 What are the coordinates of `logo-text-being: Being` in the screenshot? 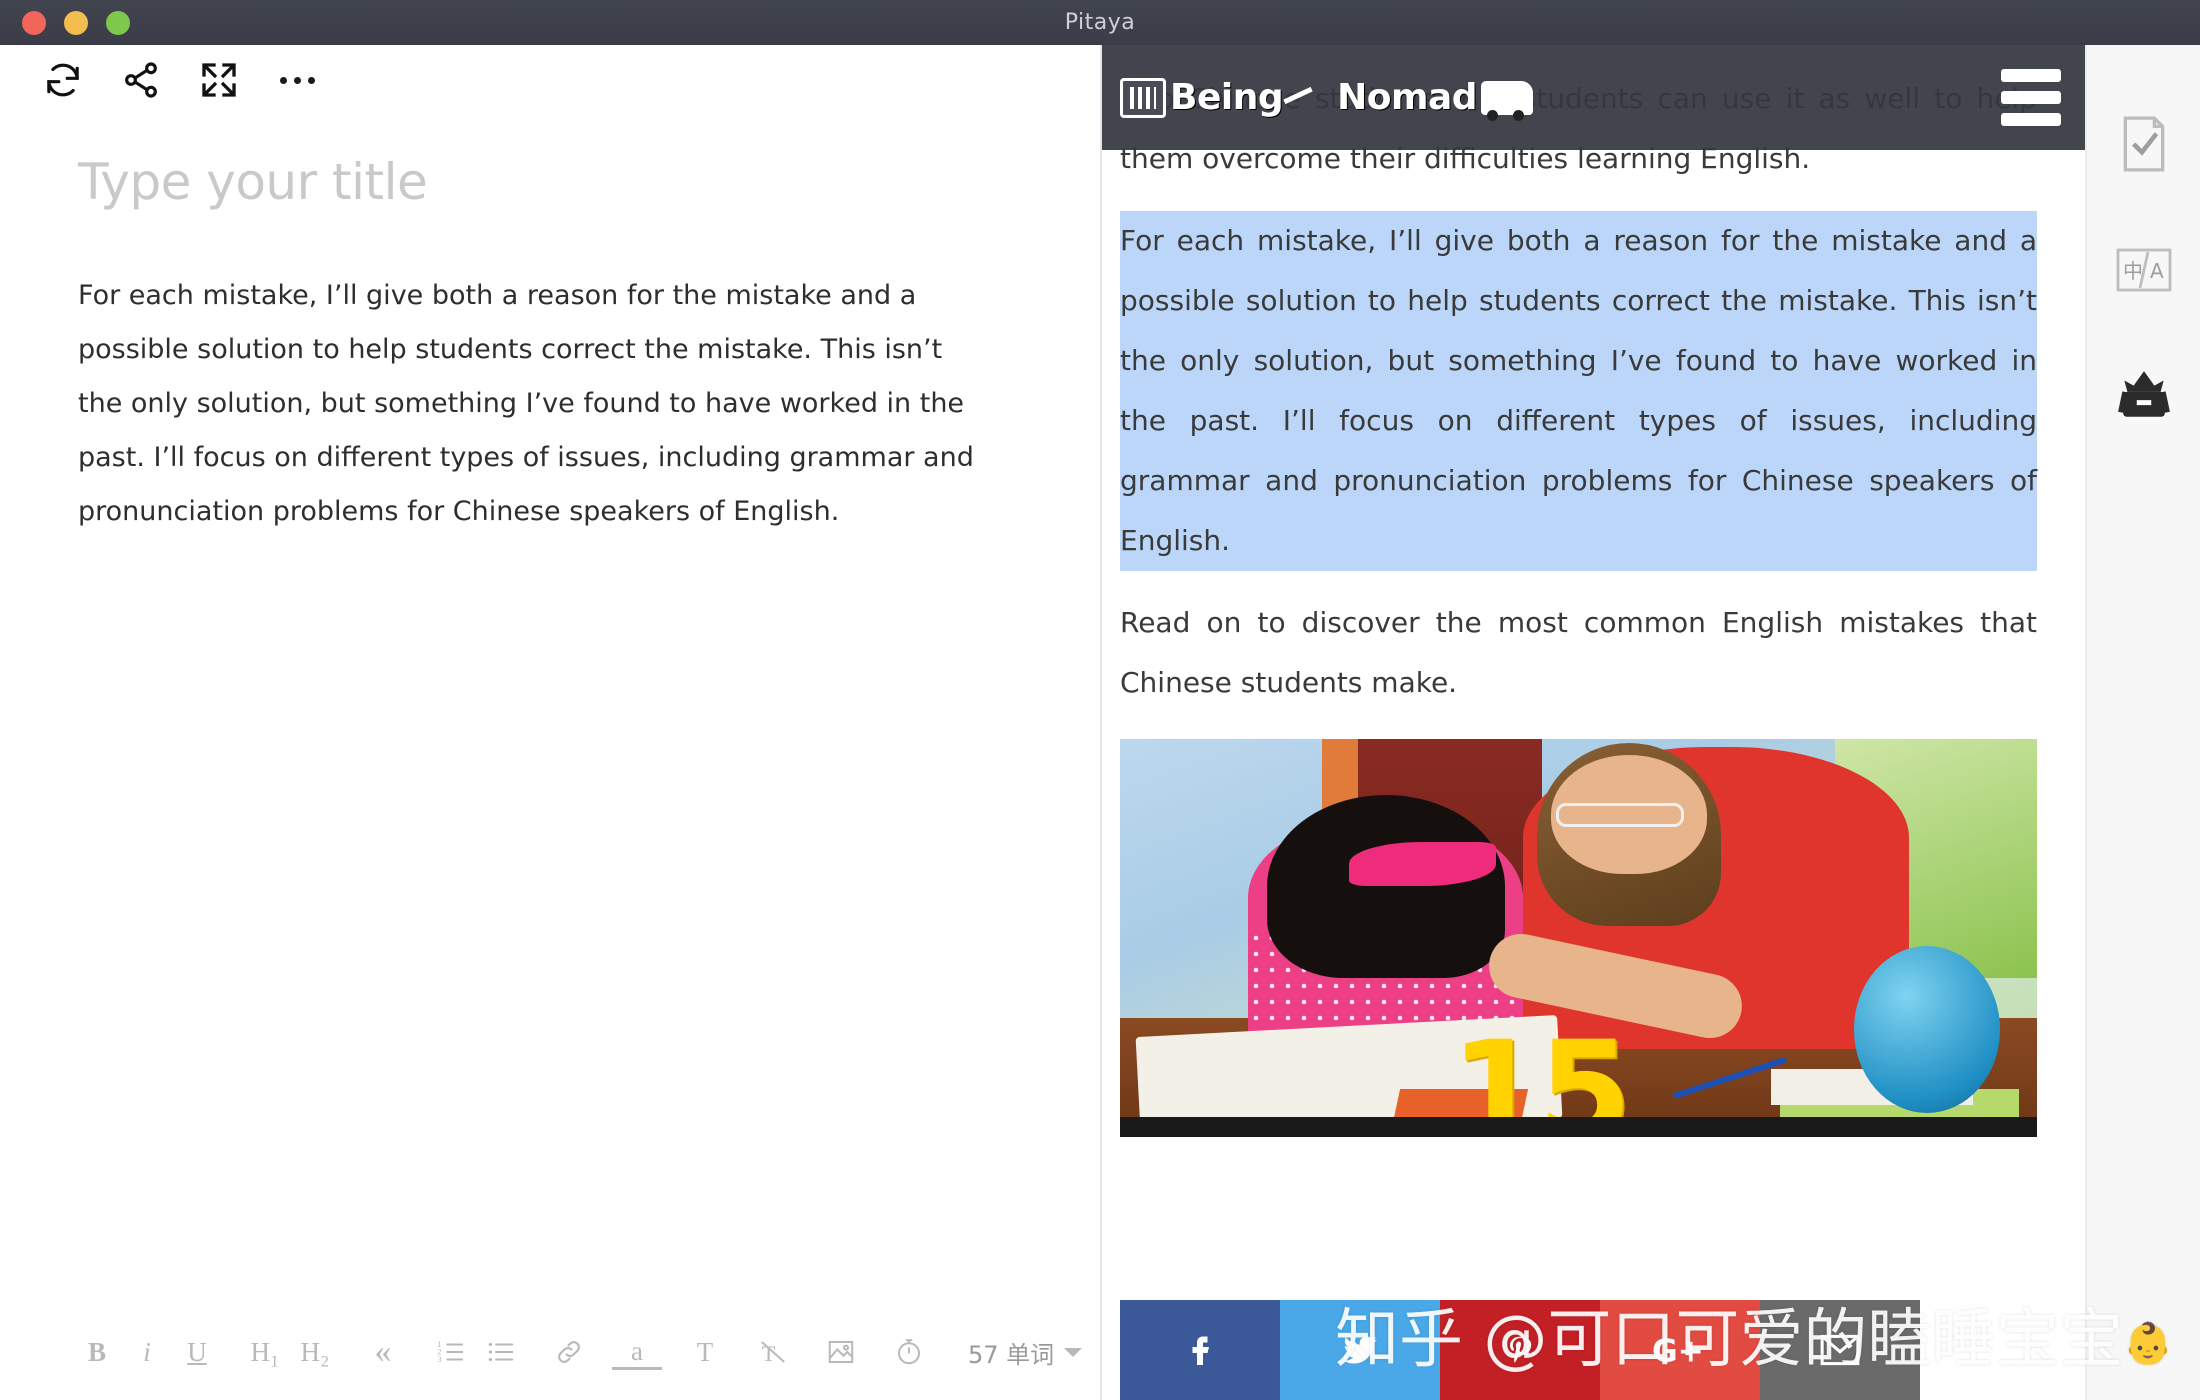 It's located at (1227, 97).